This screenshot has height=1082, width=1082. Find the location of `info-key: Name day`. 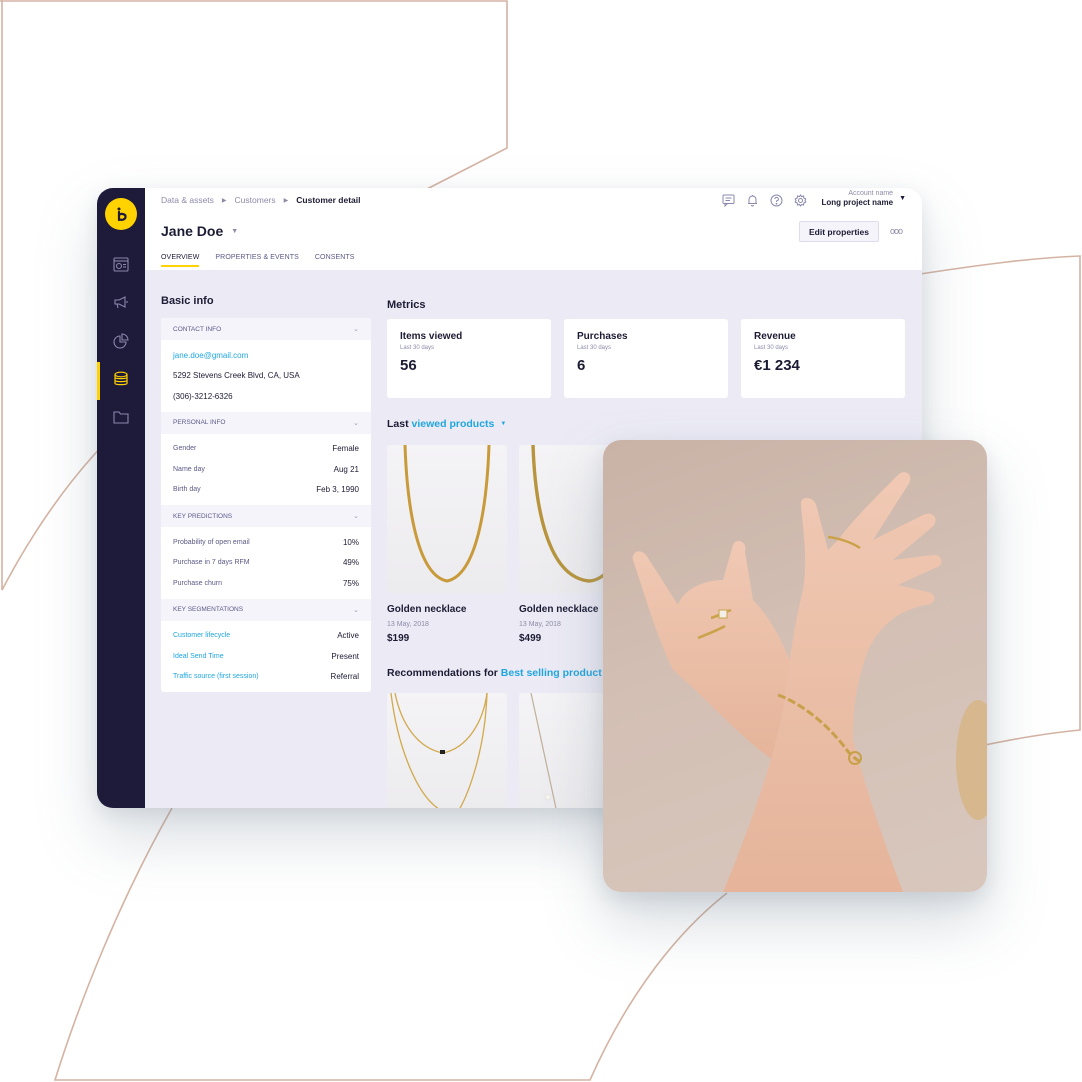

info-key: Name day is located at coordinates (189, 469).